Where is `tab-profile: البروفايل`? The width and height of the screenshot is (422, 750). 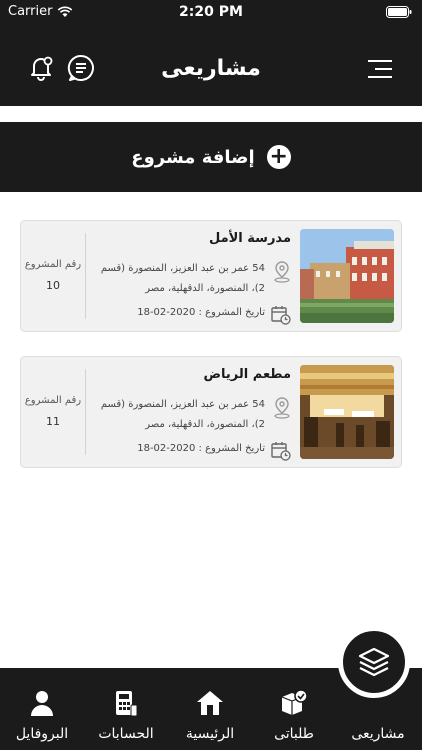
tab-profile: البروفايل is located at coordinates (42, 714).